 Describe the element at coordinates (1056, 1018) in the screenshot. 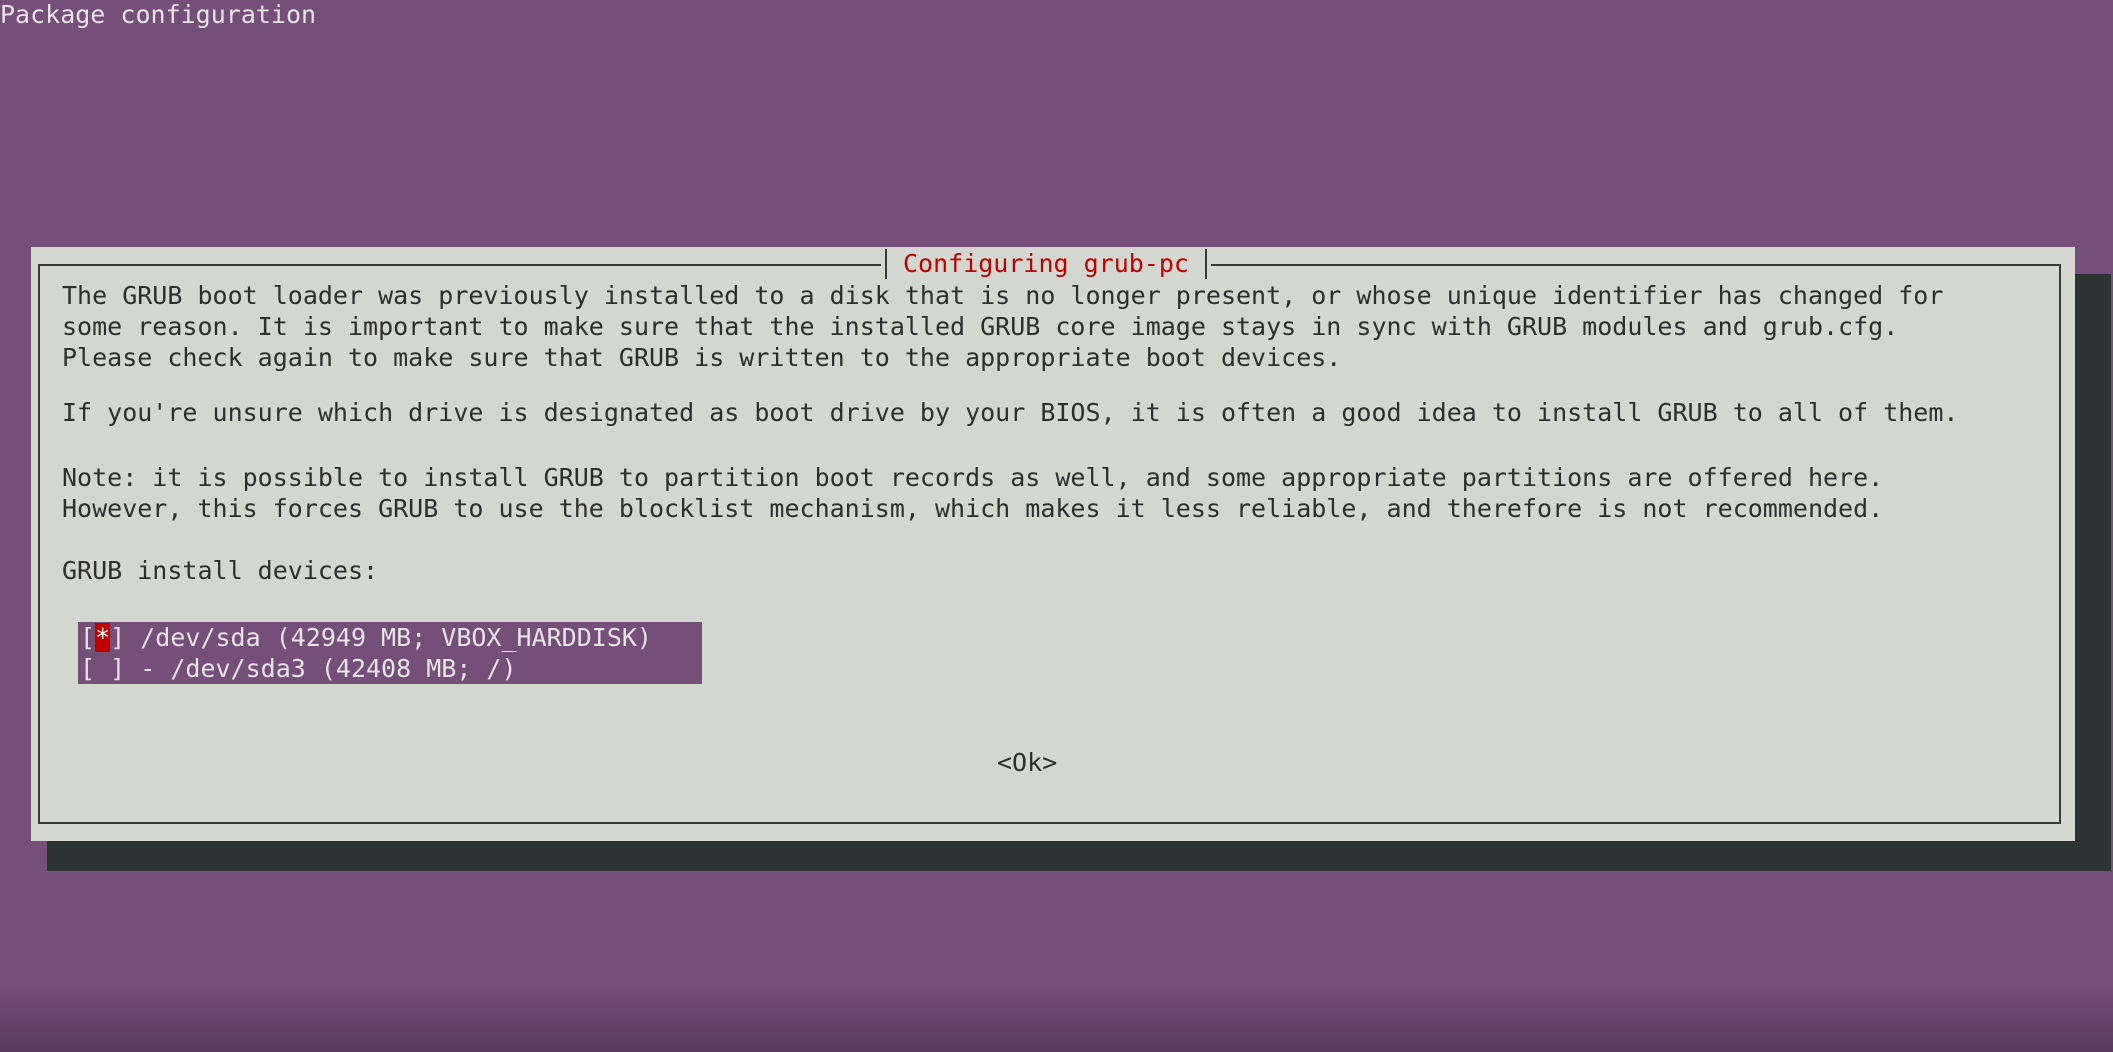

I see `bottom-band` at that location.